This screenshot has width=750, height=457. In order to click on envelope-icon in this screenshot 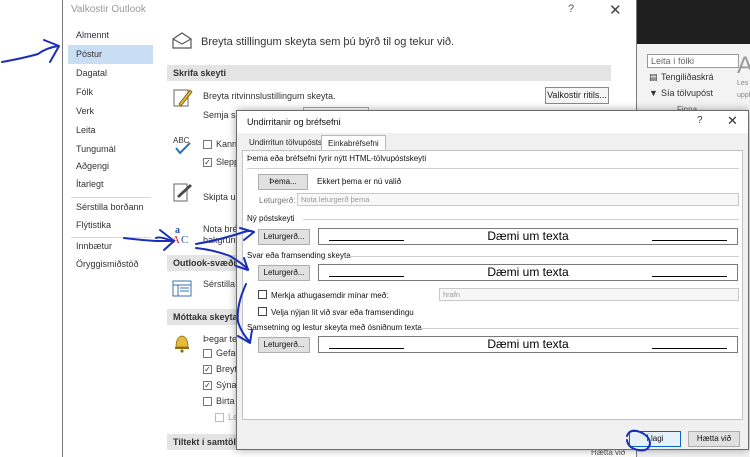, I will do `click(182, 40)`.